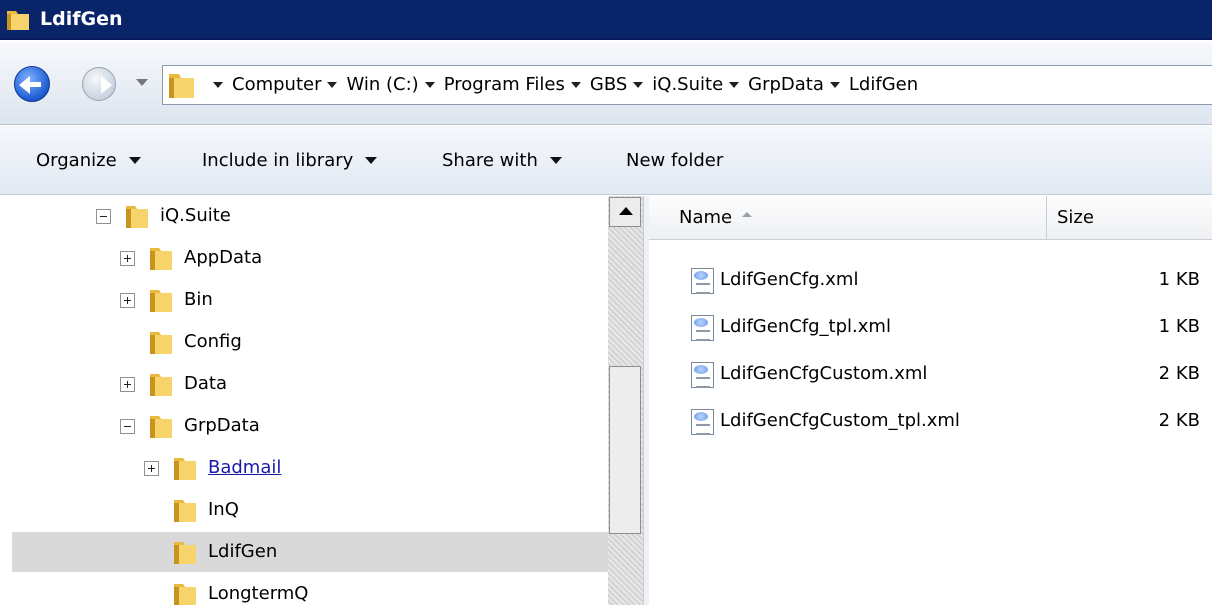 Image resolution: width=1212 pixels, height=605 pixels. I want to click on breadcrumb-label: Win (C:), so click(382, 84).